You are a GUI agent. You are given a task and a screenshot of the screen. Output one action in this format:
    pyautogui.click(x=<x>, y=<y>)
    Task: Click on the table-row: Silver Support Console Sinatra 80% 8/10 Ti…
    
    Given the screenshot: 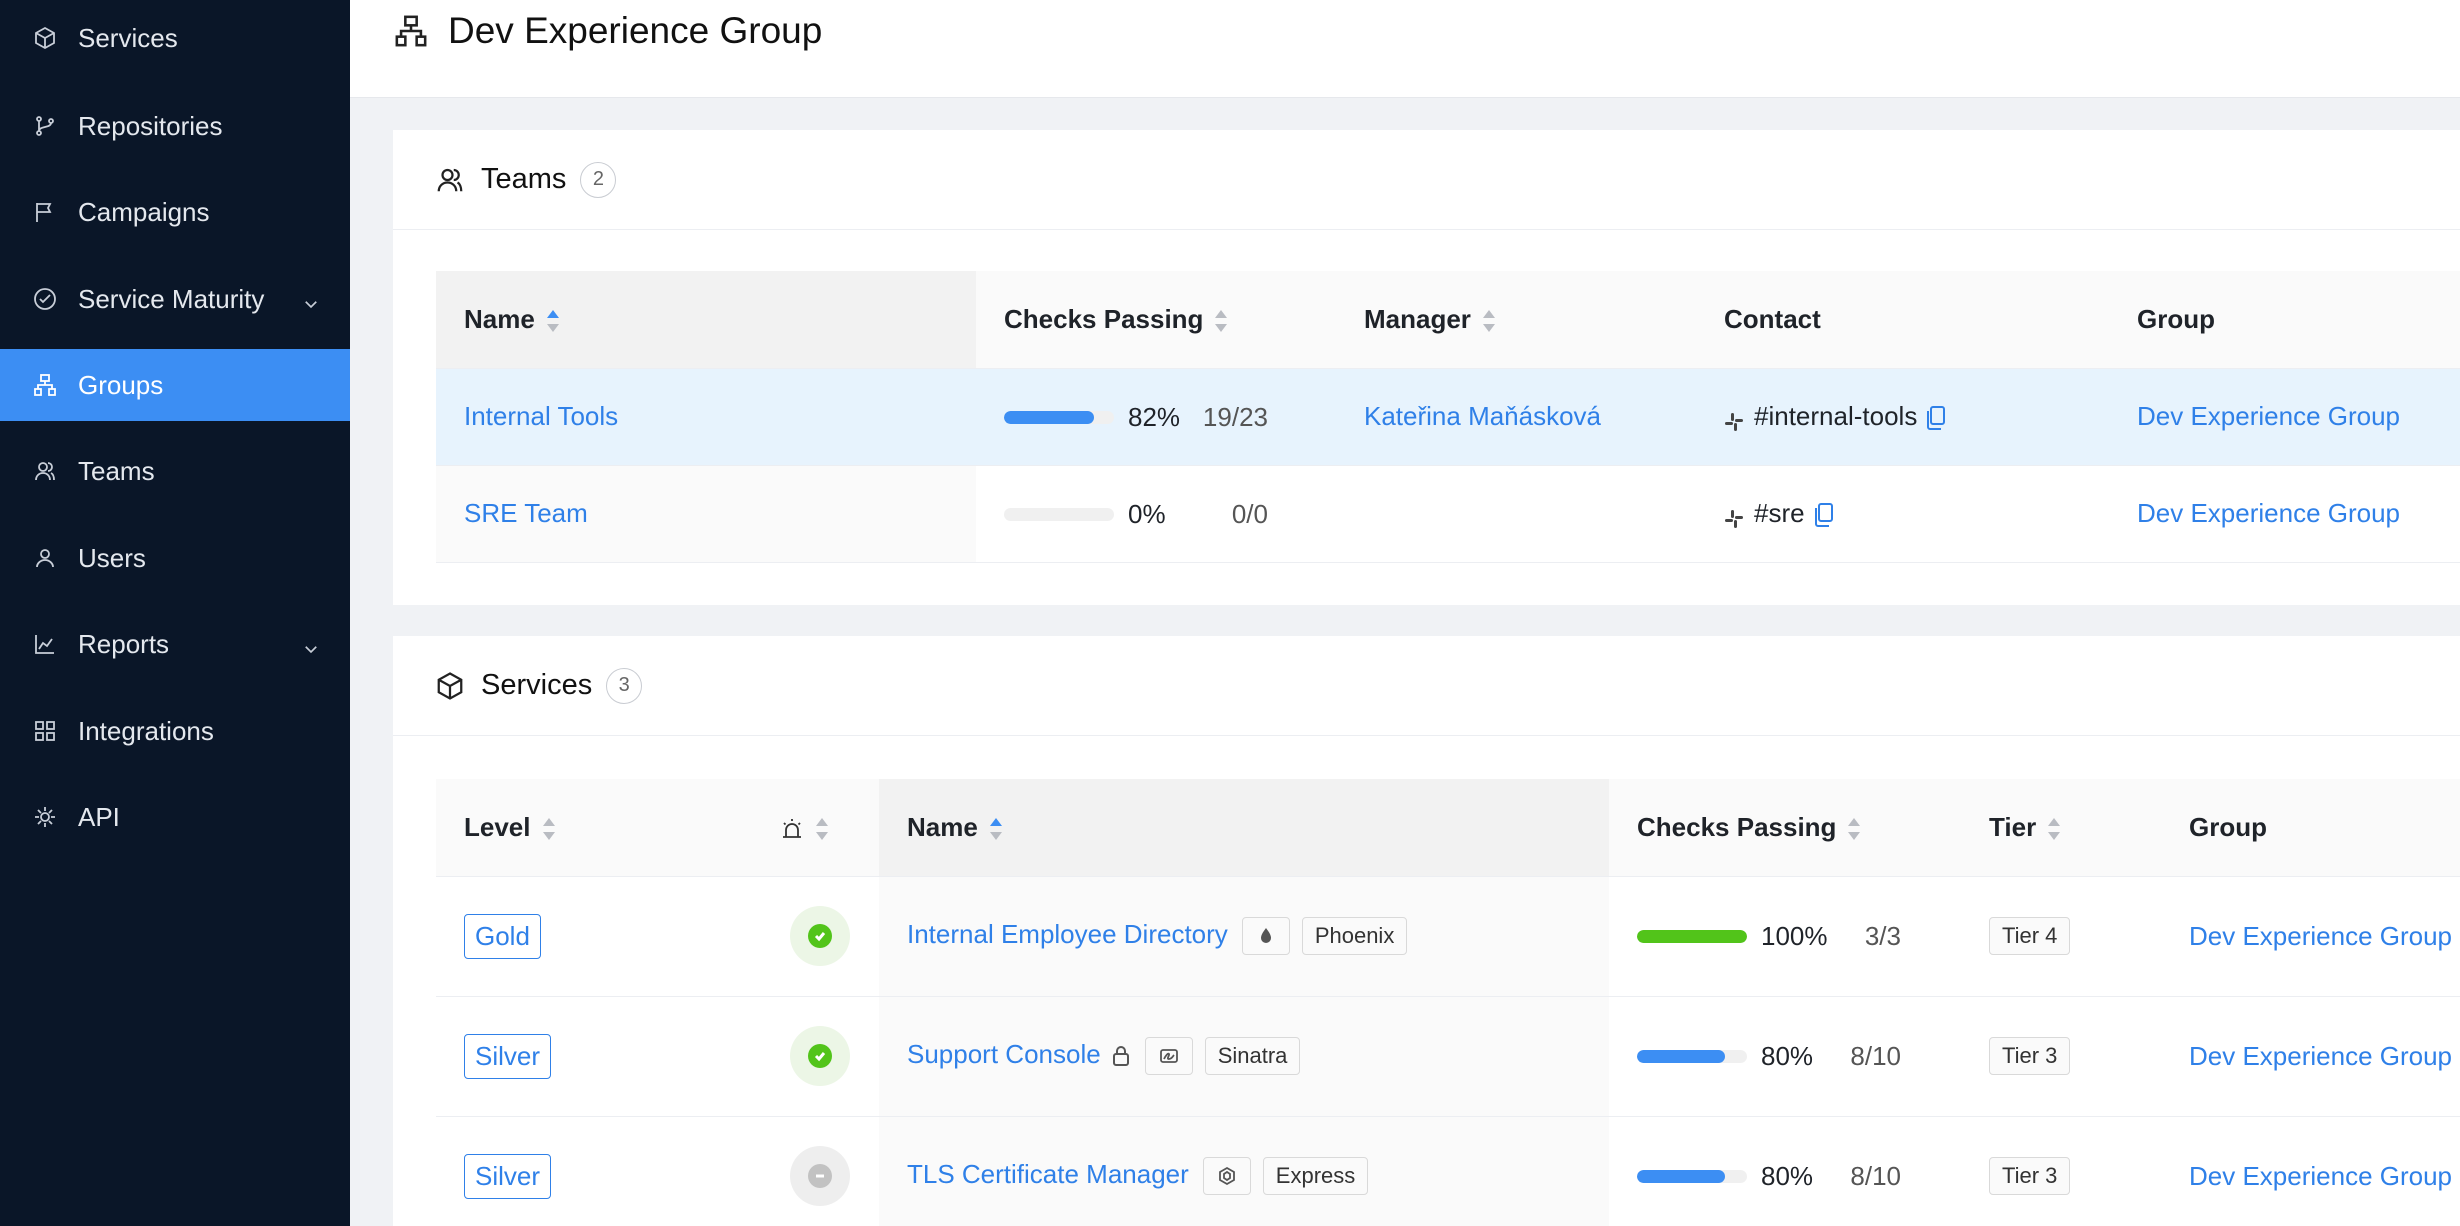 What is the action you would take?
    pyautogui.click(x=1448, y=1056)
    